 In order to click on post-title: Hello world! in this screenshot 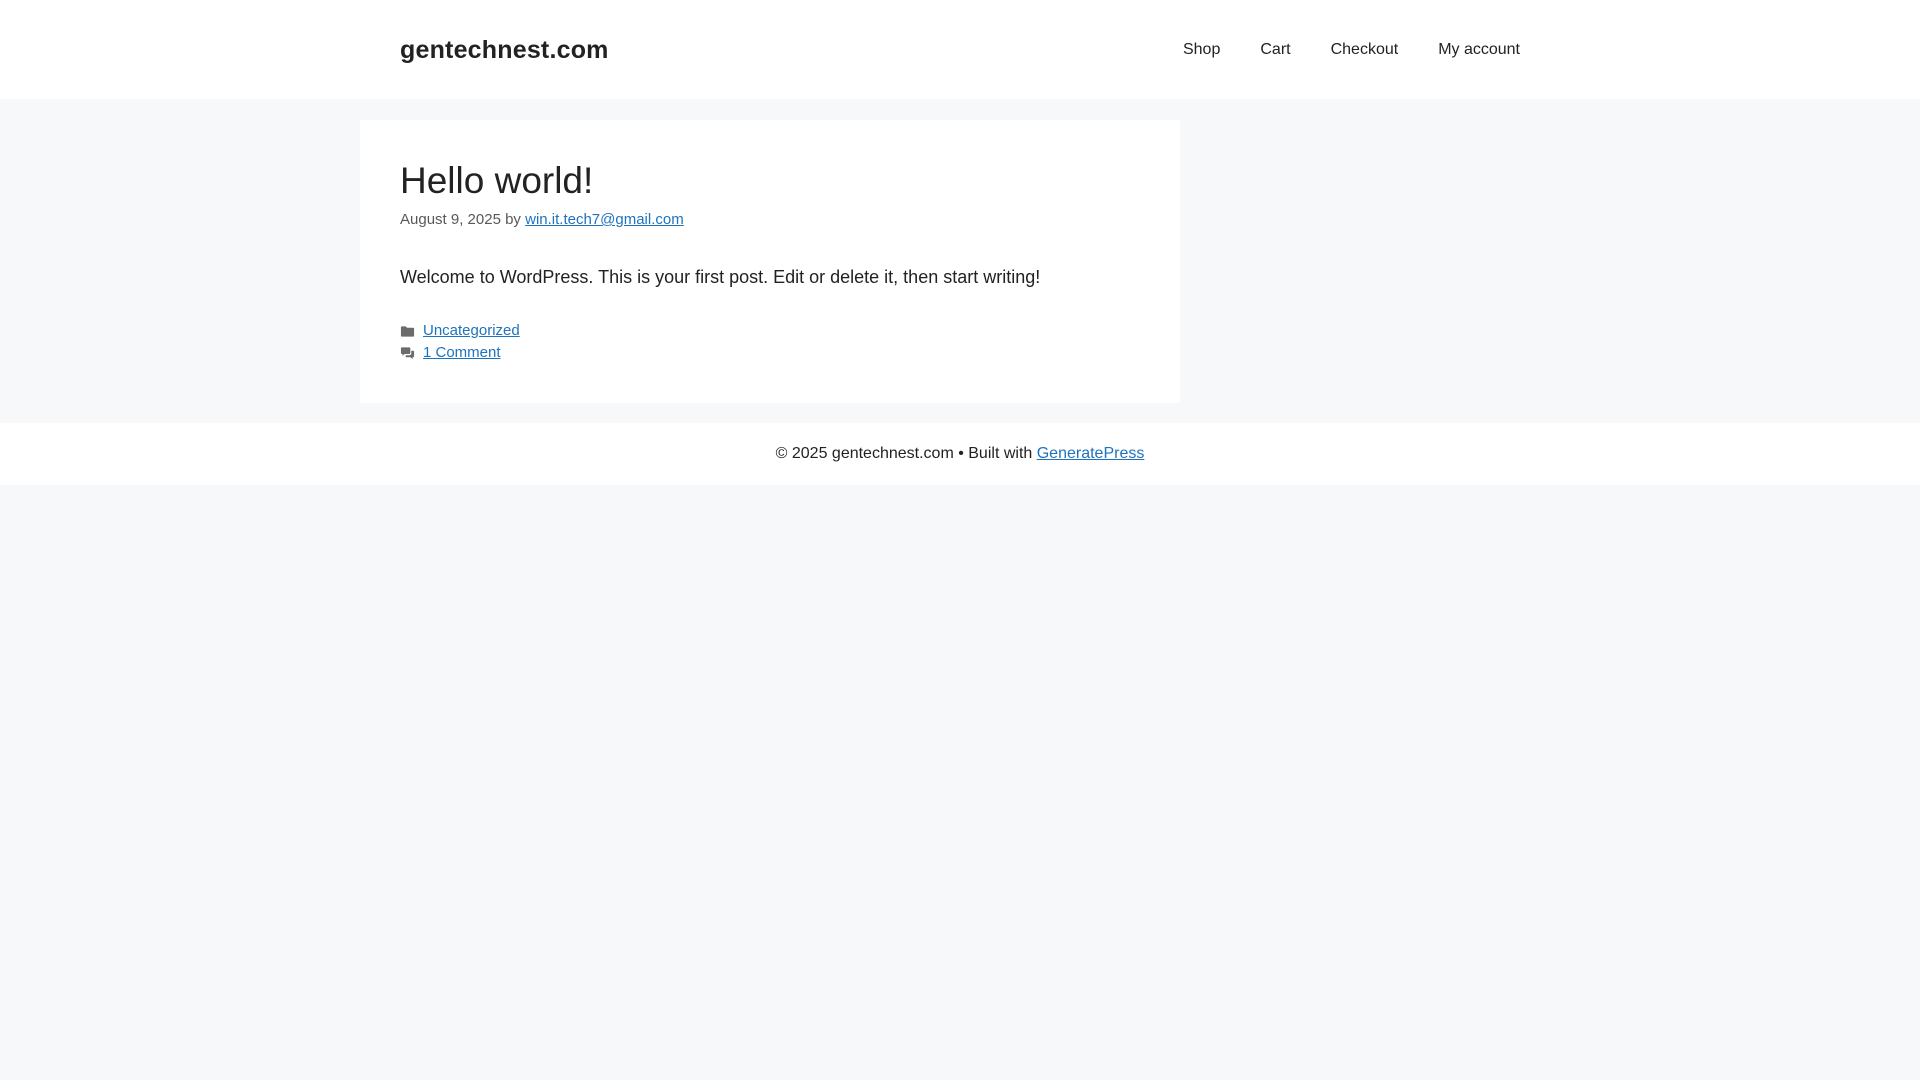, I will do `click(496, 181)`.